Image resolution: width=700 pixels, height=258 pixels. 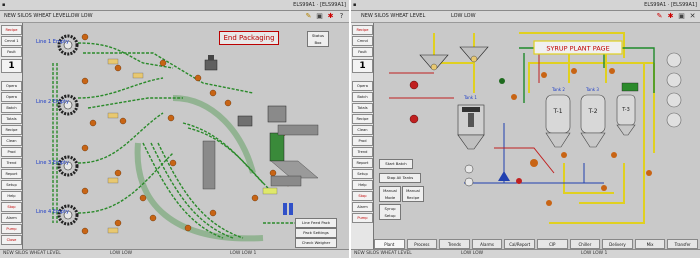 What do you see at coordinates (557, 111) in the screenshot?
I see `tank-1-label: T-1` at bounding box center [557, 111].